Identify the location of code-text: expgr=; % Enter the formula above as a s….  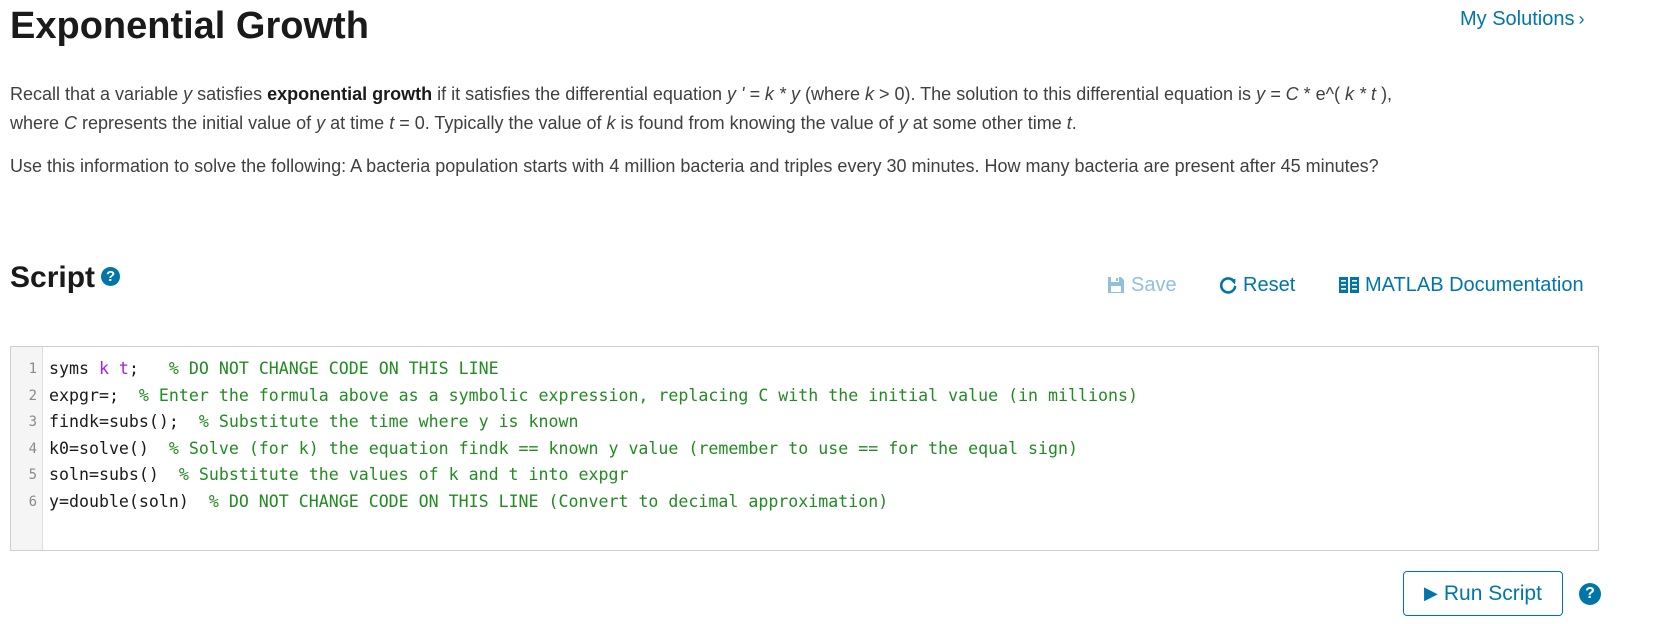
(593, 396).